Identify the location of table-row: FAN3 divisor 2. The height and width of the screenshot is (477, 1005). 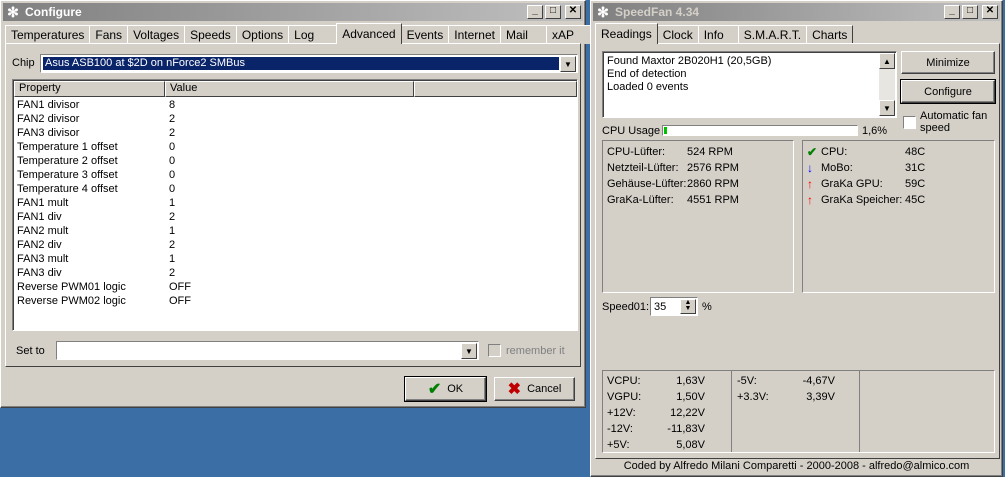
(295, 133).